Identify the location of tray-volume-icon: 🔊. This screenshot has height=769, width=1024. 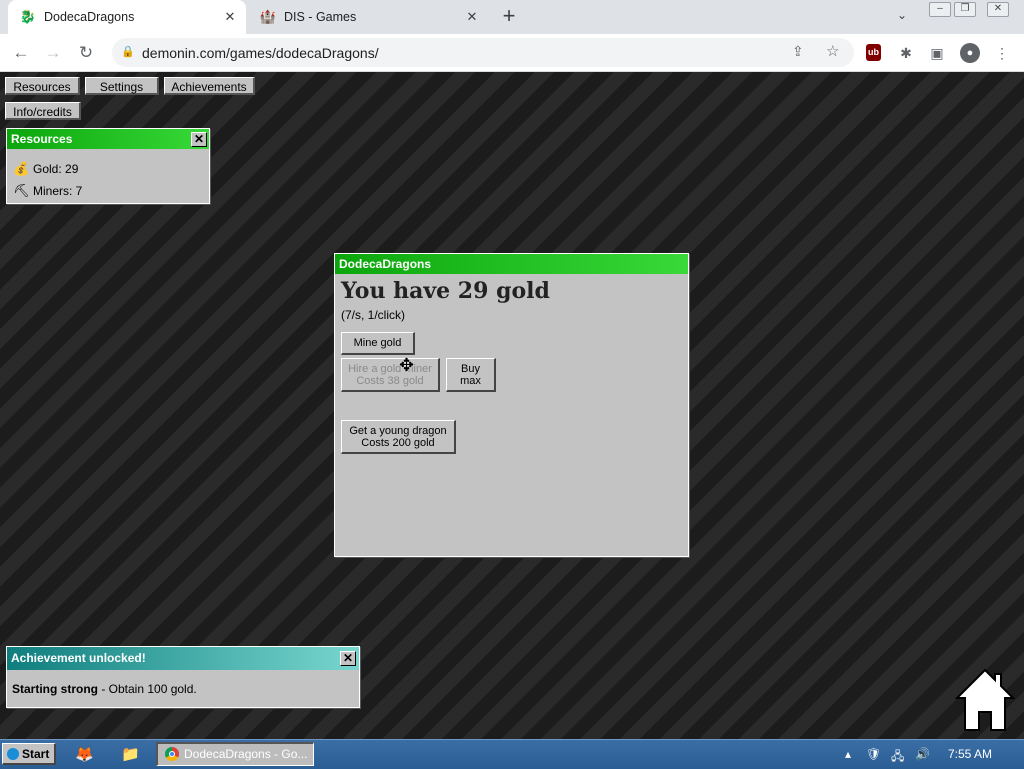
(922, 754).